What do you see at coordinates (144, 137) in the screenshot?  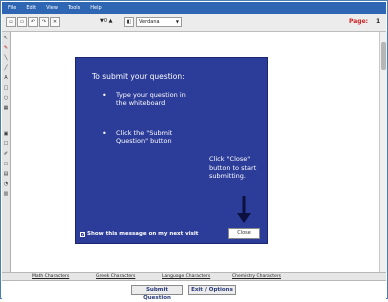 I see `instruction-step-2: Click the "Submit Question" button` at bounding box center [144, 137].